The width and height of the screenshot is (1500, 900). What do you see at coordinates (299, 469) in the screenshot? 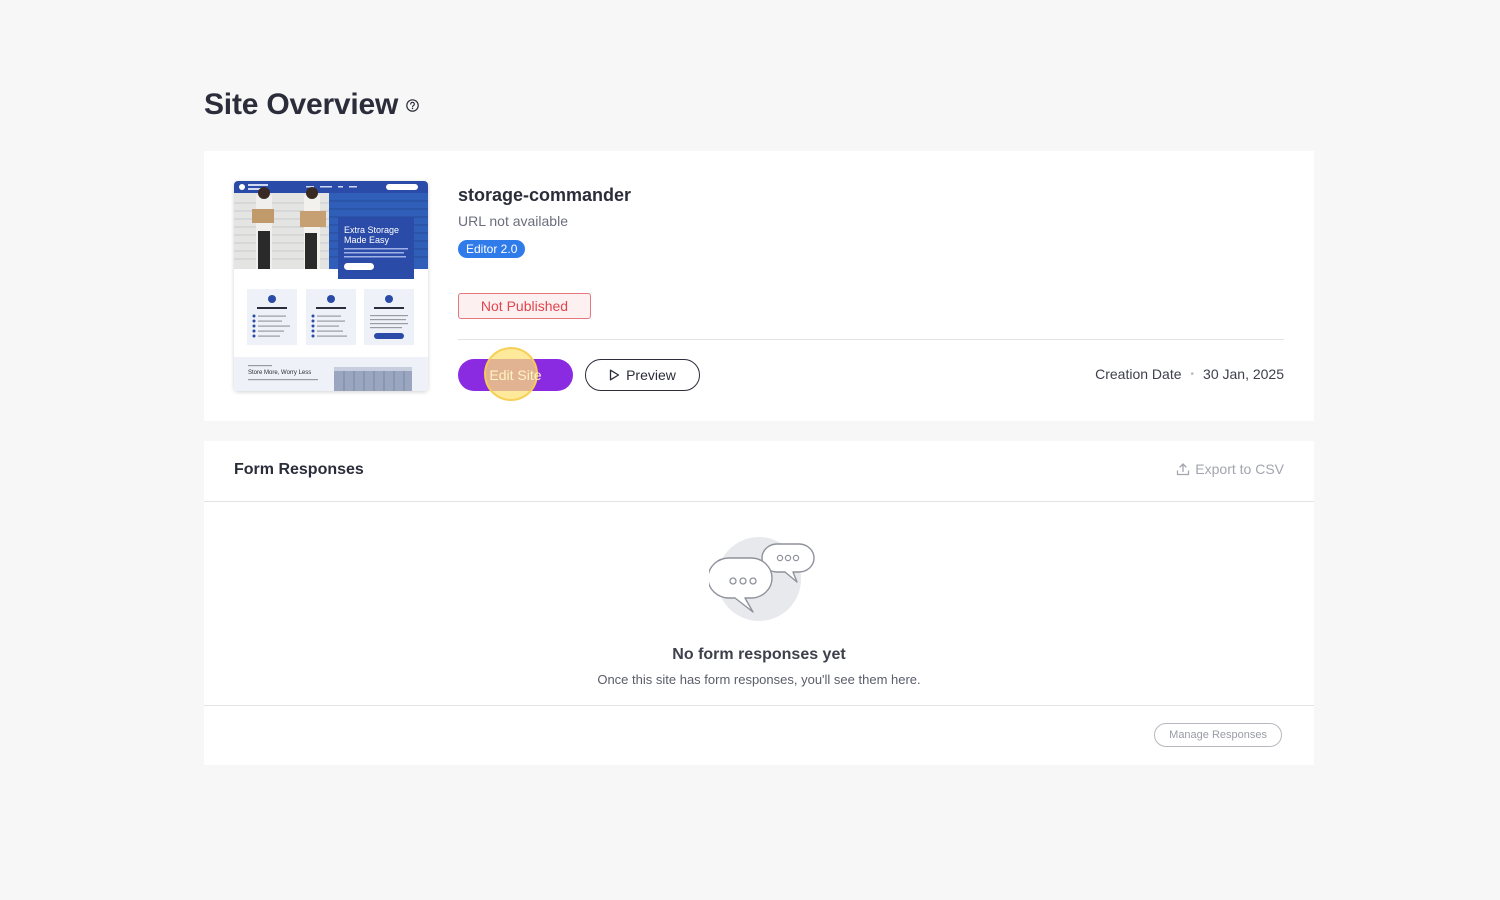
I see `form-responses-title: Form Responses` at bounding box center [299, 469].